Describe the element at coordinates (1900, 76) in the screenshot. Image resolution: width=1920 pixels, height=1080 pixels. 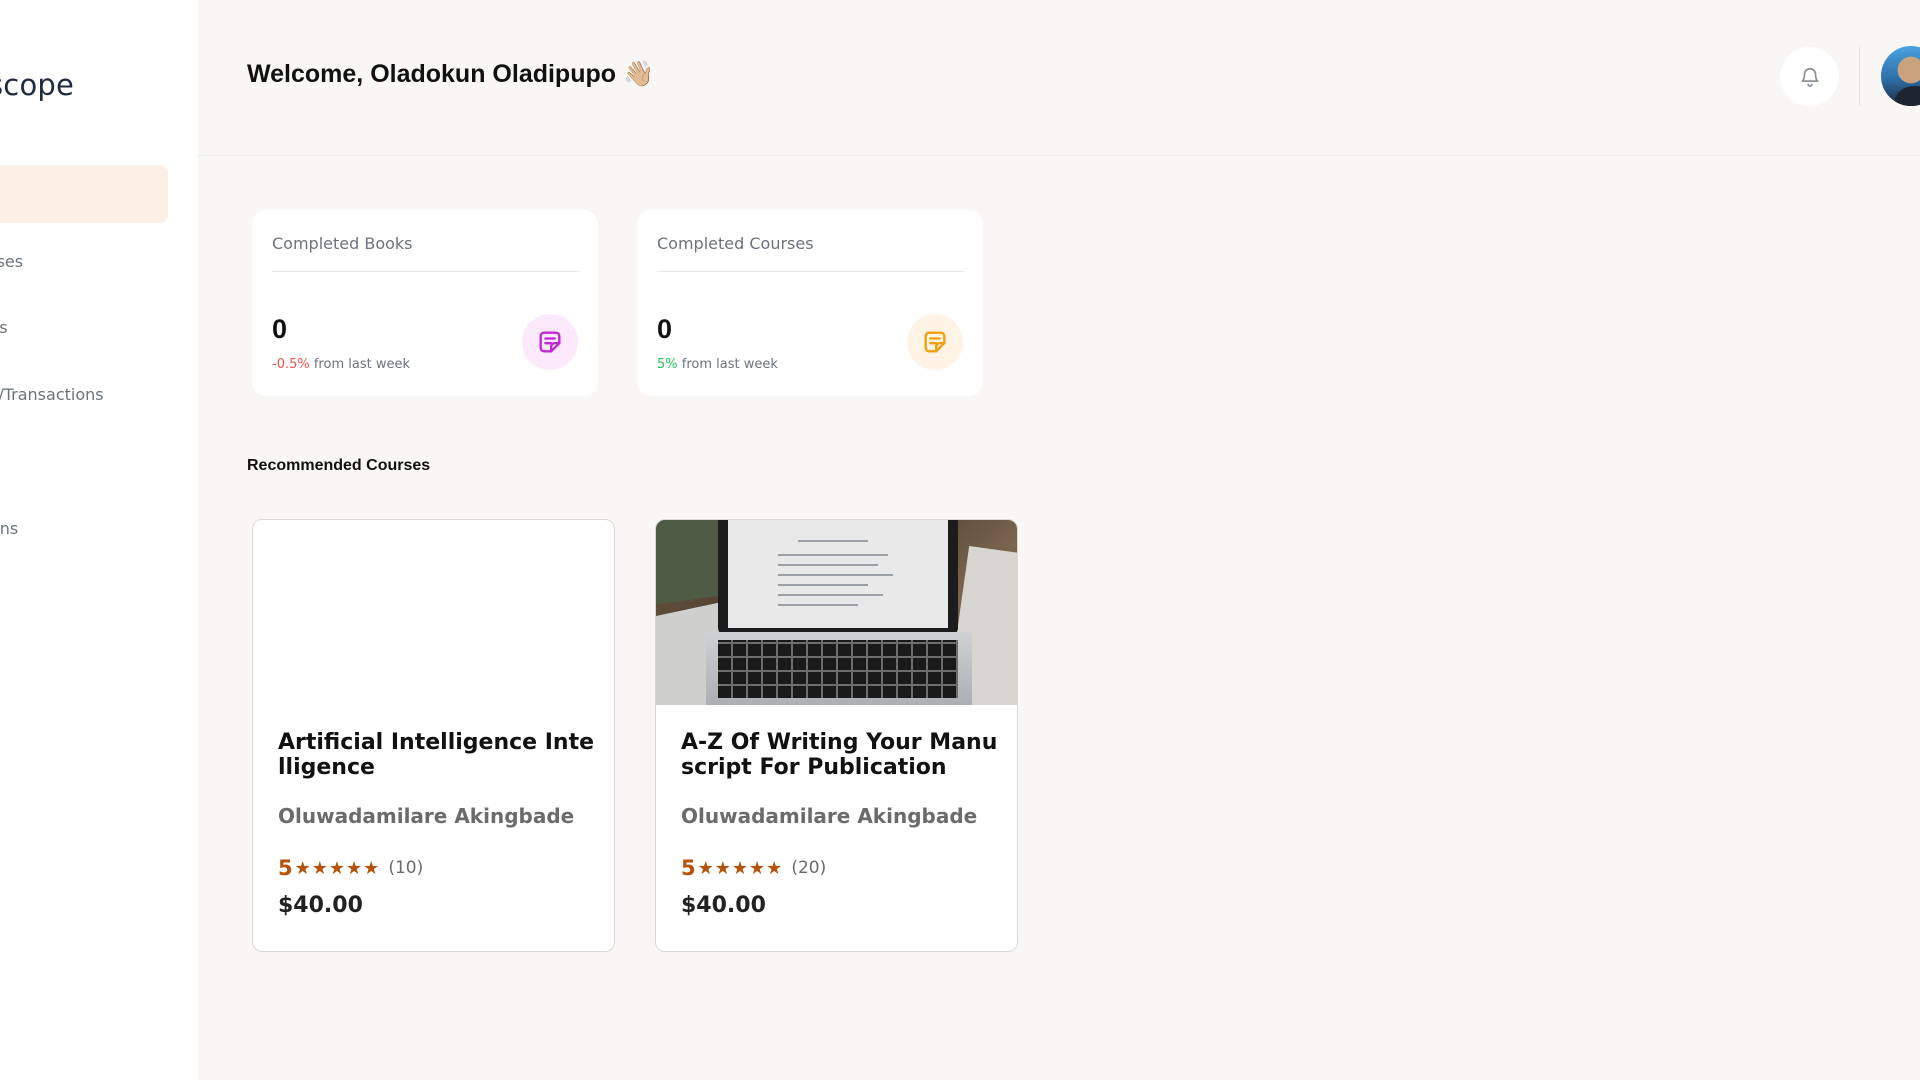
I see `avatar` at that location.